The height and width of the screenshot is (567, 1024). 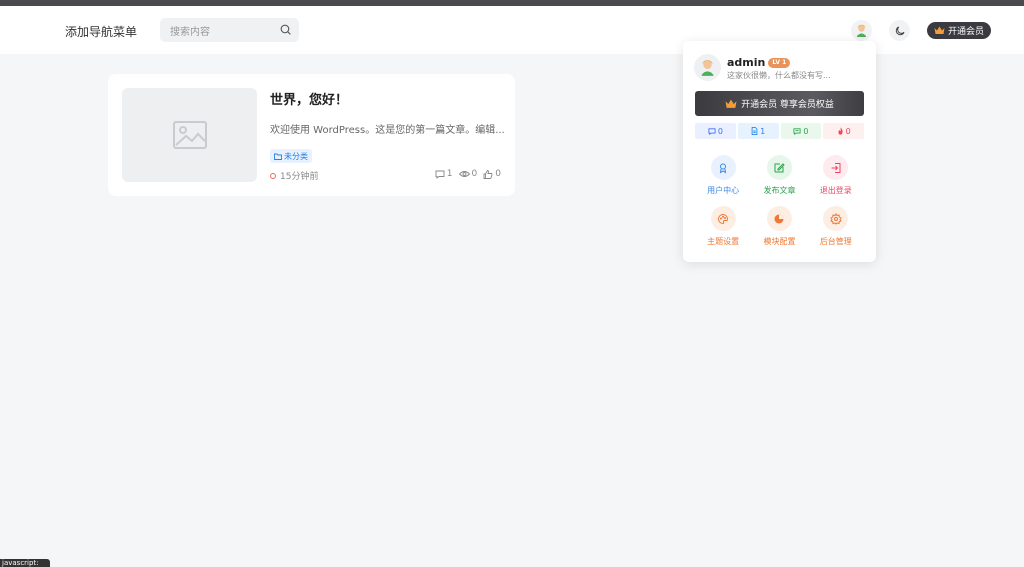 I want to click on palette-icon, so click(x=723, y=218).